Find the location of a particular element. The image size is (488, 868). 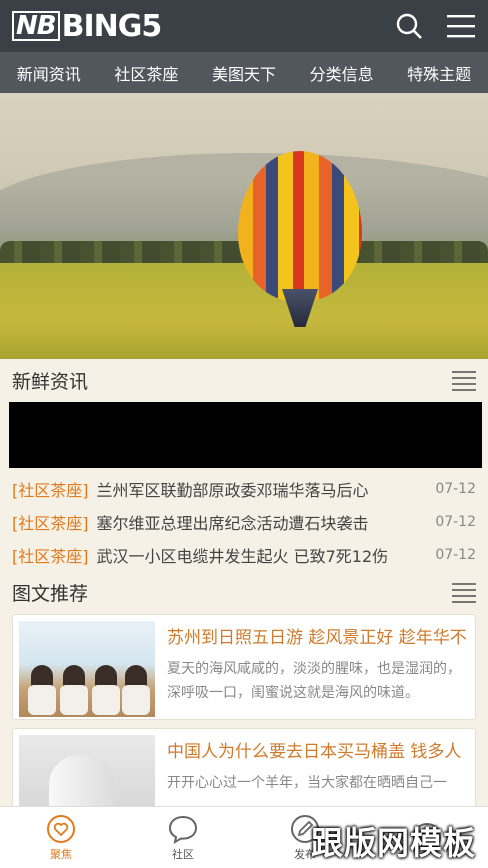

nav-item-pictures: 美图天下 is located at coordinates (244, 73).